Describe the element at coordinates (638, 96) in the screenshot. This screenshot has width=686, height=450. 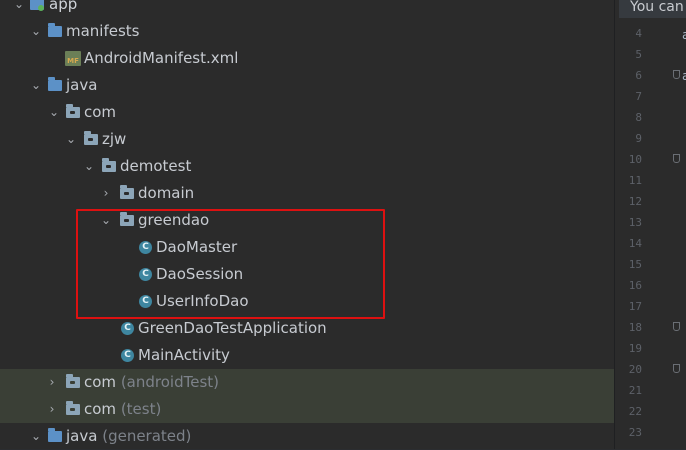
I see `line-number: 7` at that location.